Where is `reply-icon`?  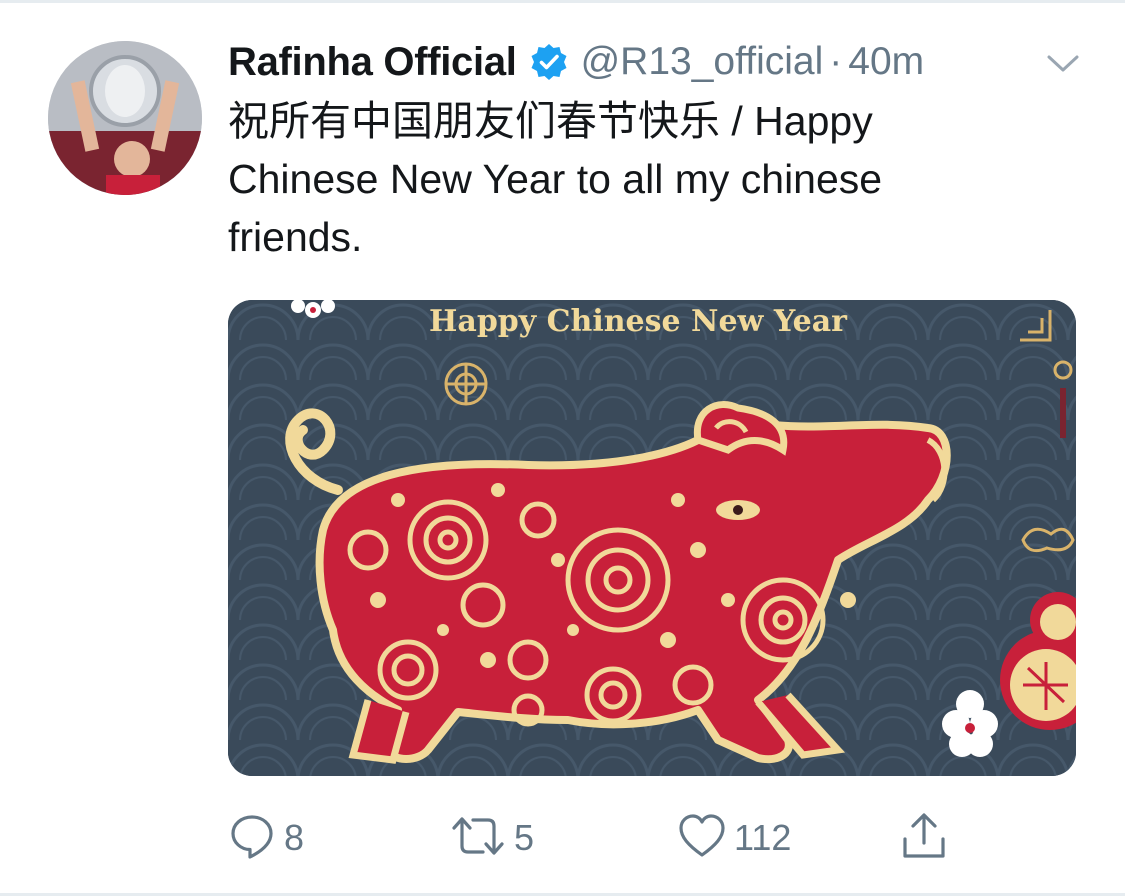
reply-icon is located at coordinates (252, 838).